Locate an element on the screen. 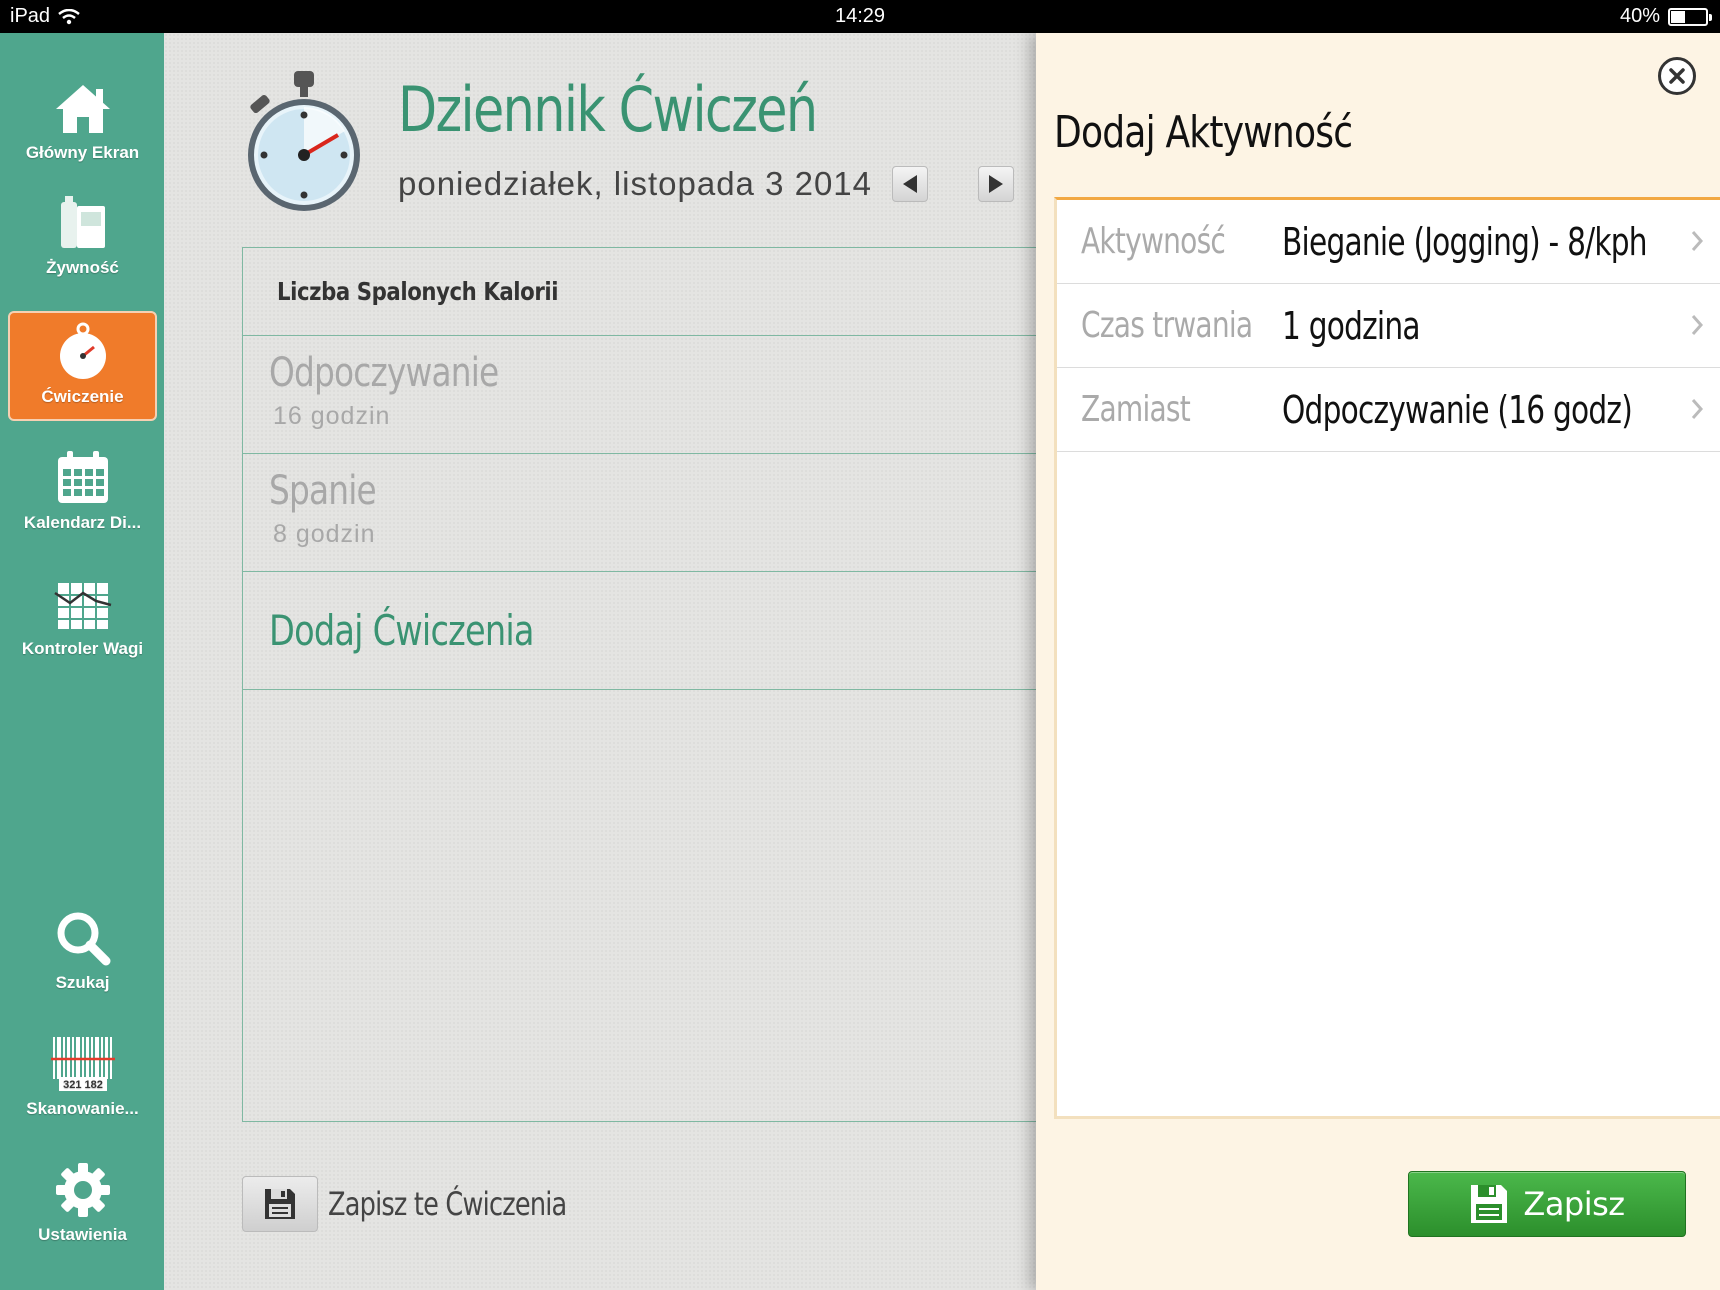 Image resolution: width=1720 pixels, height=1290 pixels. barcode-number: 321 182 is located at coordinates (83, 1085).